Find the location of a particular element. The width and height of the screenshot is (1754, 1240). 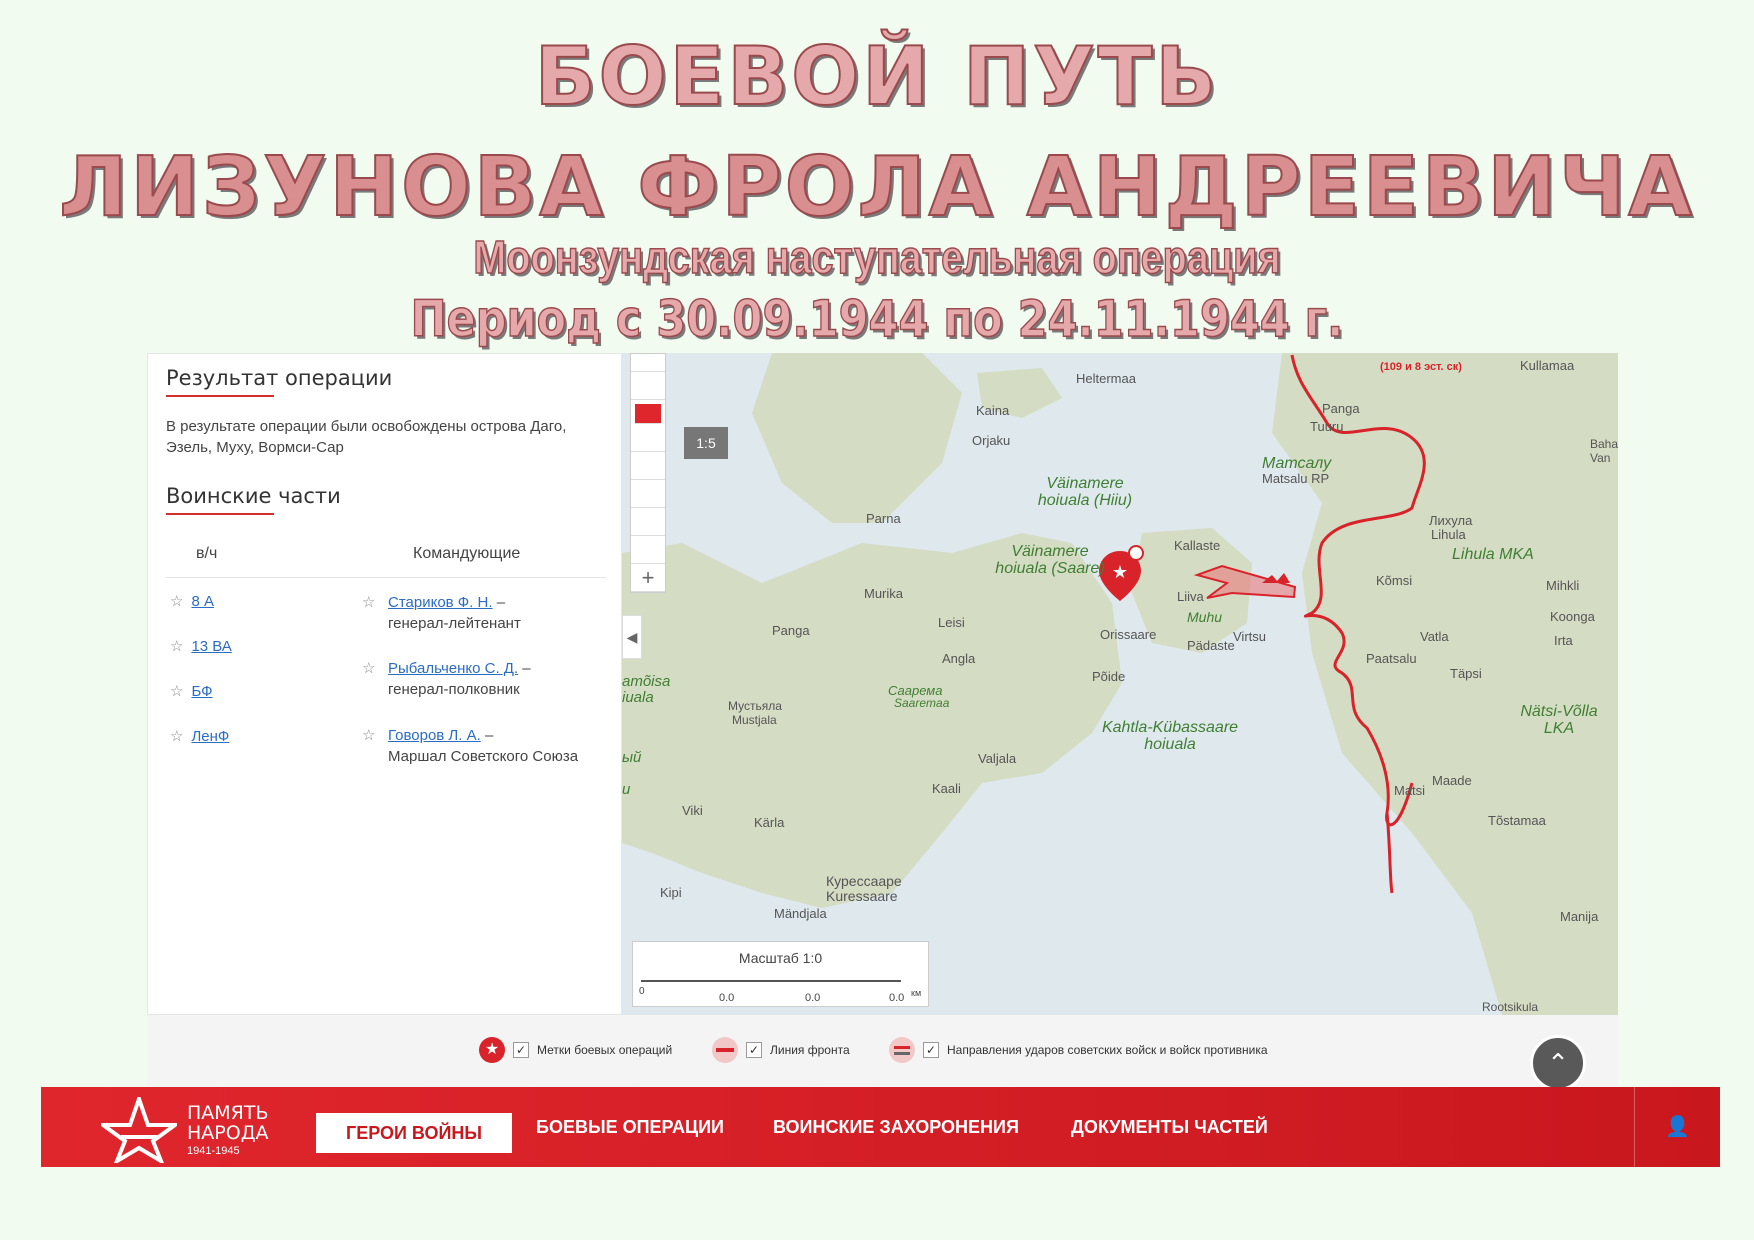

unit-row: ☆ ЛенФ is located at coordinates (199, 736).